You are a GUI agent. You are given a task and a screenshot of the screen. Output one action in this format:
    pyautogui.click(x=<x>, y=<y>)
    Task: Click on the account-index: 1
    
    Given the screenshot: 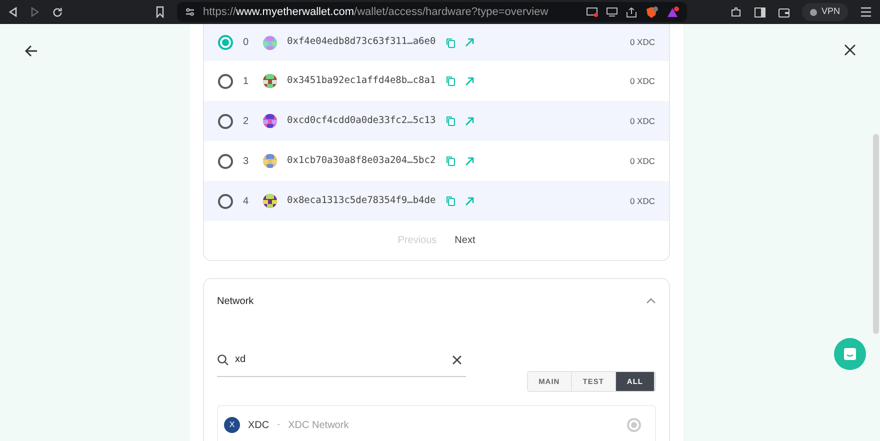 What is the action you would take?
    pyautogui.click(x=246, y=81)
    